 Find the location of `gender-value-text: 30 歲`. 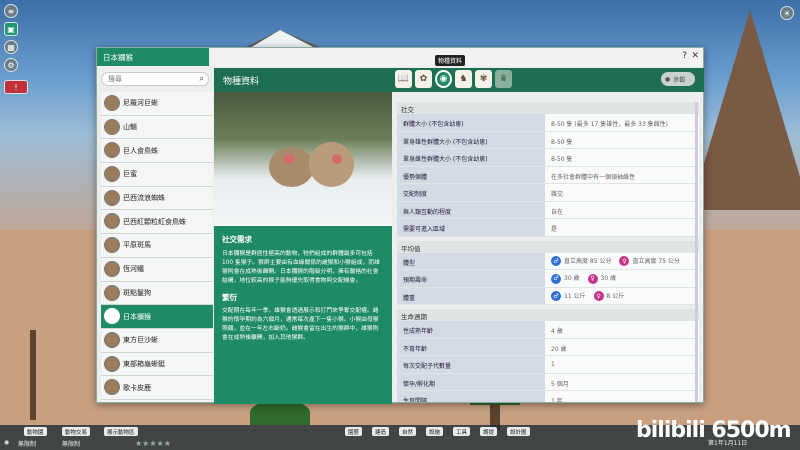

gender-value-text: 30 歲 is located at coordinates (608, 278).